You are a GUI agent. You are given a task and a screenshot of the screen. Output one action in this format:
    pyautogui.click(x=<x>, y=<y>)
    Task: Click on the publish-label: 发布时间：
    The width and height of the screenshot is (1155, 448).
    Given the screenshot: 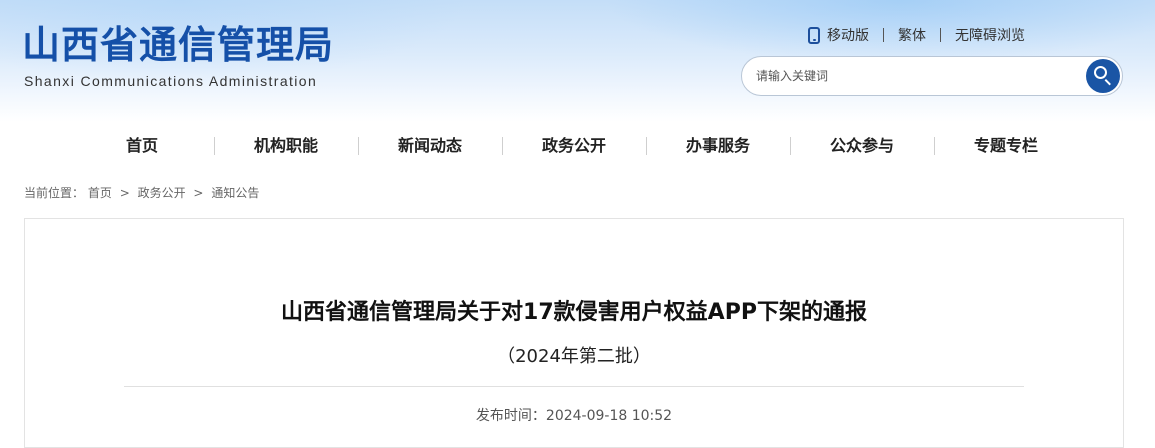 What is the action you would take?
    pyautogui.click(x=510, y=416)
    